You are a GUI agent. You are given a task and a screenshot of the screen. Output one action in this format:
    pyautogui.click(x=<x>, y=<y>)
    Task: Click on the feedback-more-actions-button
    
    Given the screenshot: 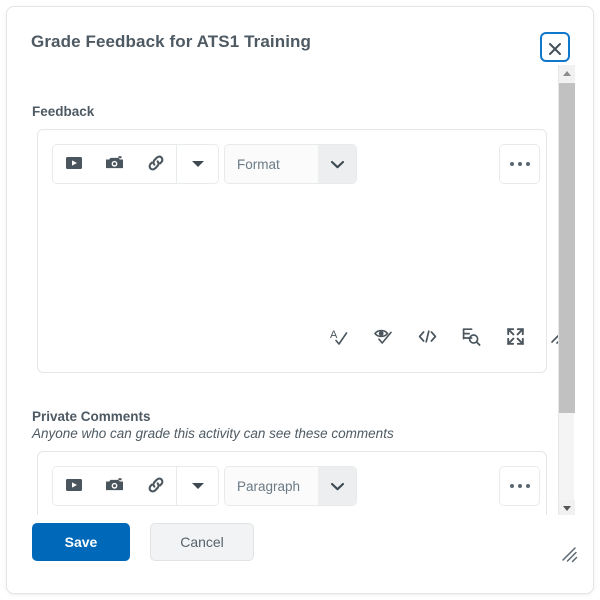 What is the action you would take?
    pyautogui.click(x=519, y=164)
    